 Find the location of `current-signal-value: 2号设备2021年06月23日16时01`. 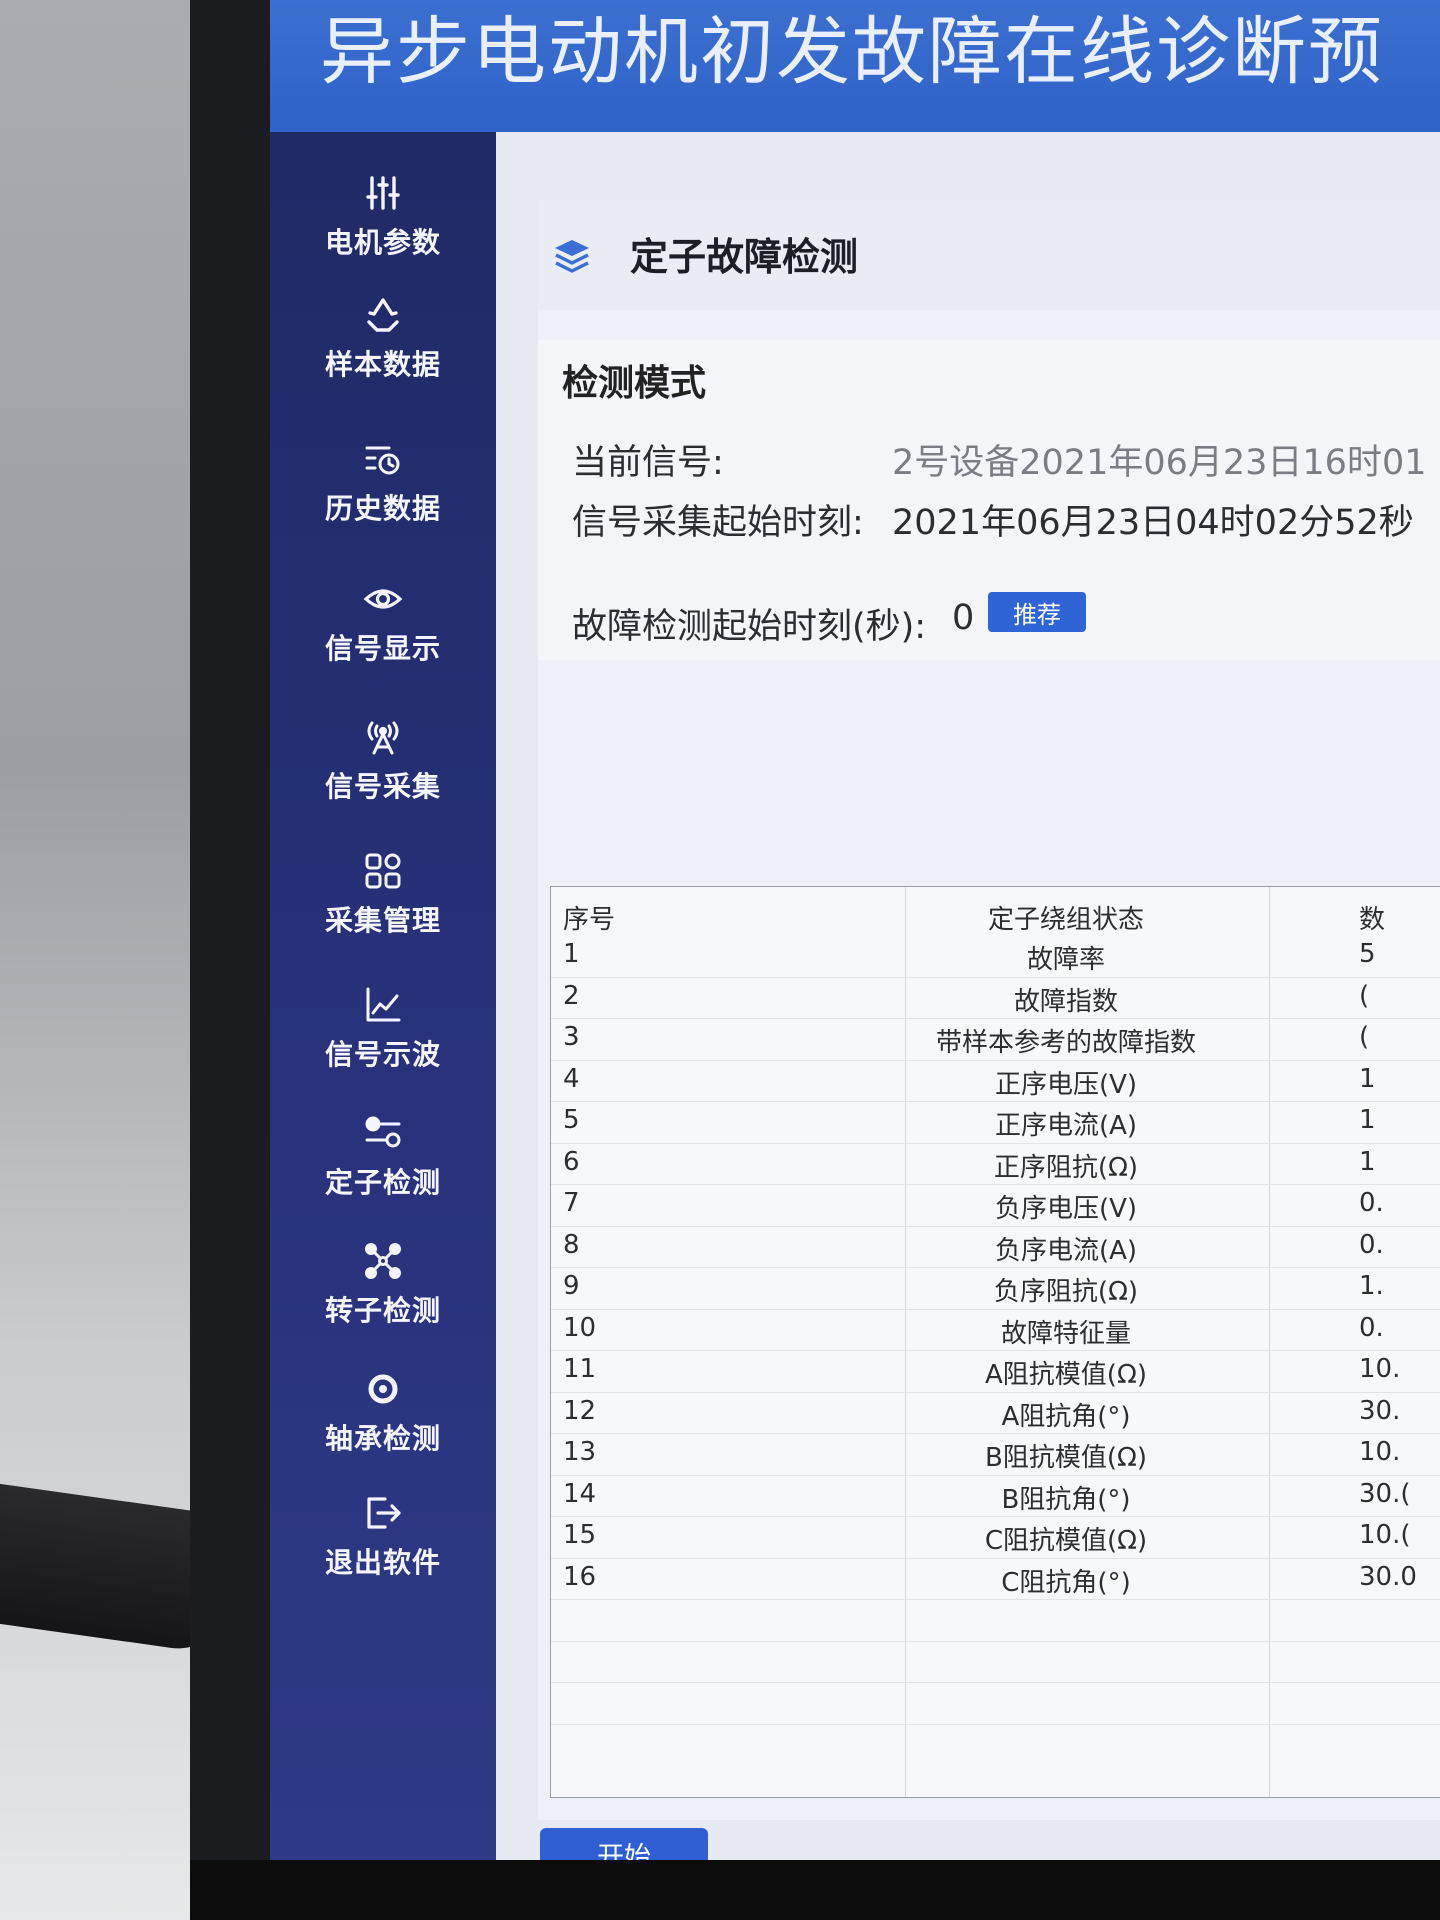

current-signal-value: 2号设备2021年06月23日16时01 is located at coordinates (1159, 463).